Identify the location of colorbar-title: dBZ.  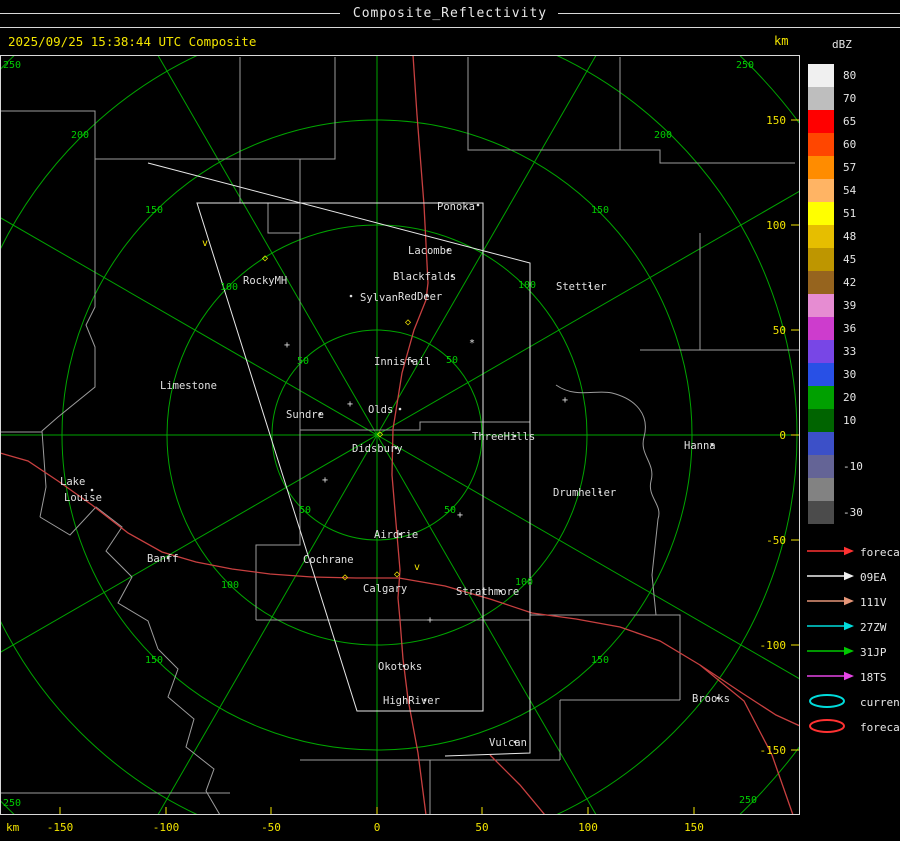
(842, 44).